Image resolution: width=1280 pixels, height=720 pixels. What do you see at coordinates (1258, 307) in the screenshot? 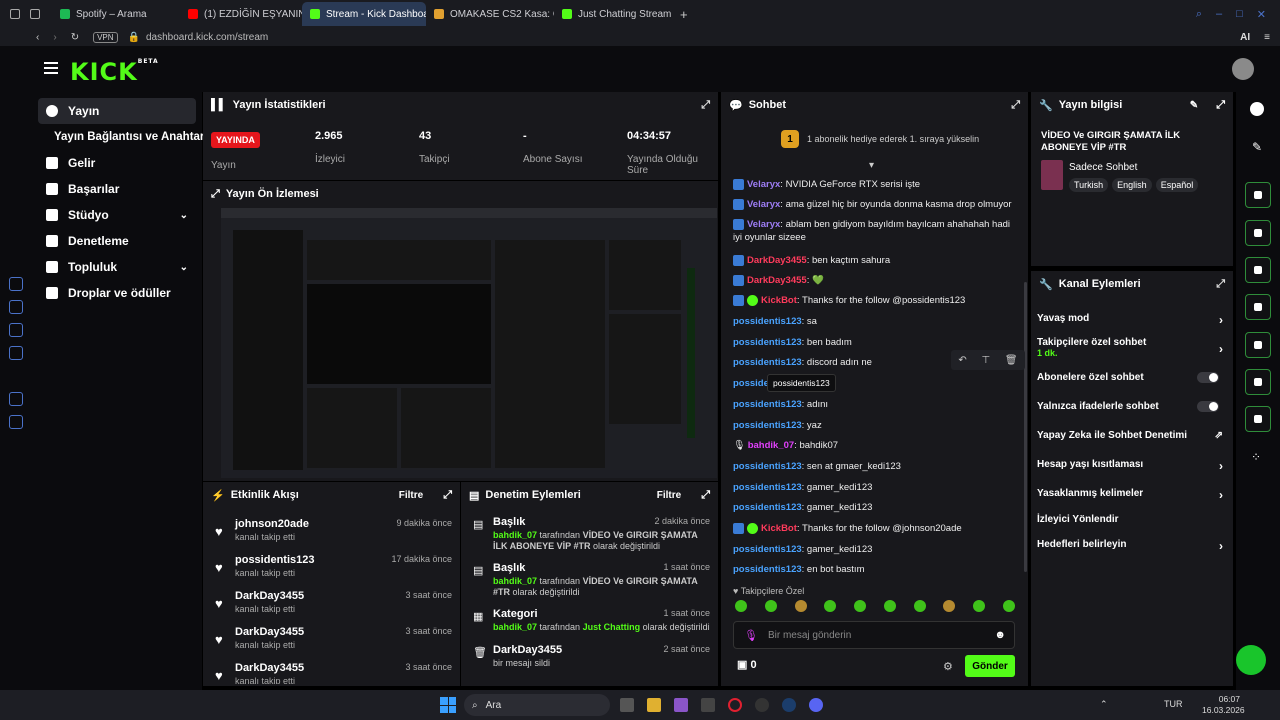
I see `chat-tool-icon` at bounding box center [1258, 307].